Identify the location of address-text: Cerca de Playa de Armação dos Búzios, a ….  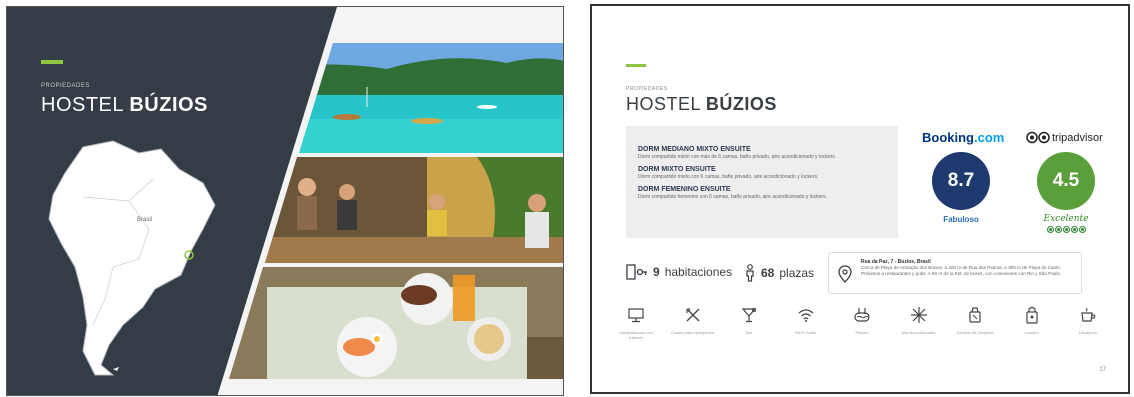
(961, 270).